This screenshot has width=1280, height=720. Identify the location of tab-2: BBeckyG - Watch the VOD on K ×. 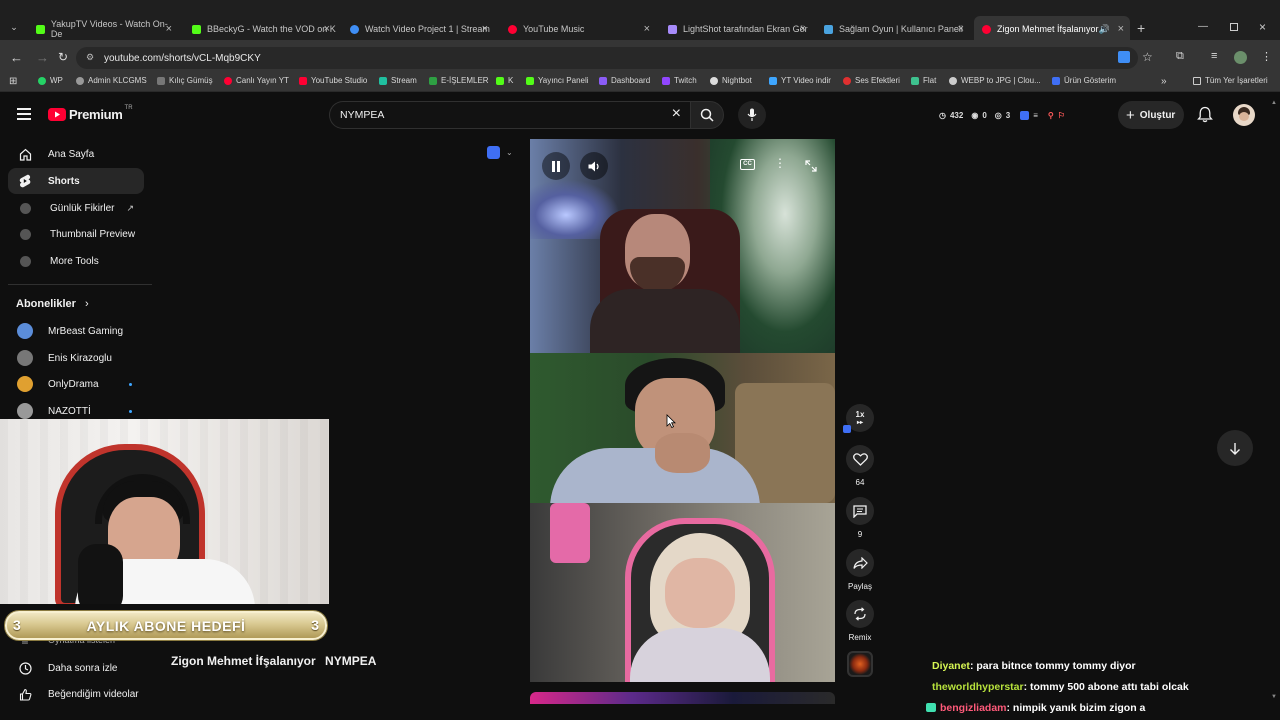
(260, 29).